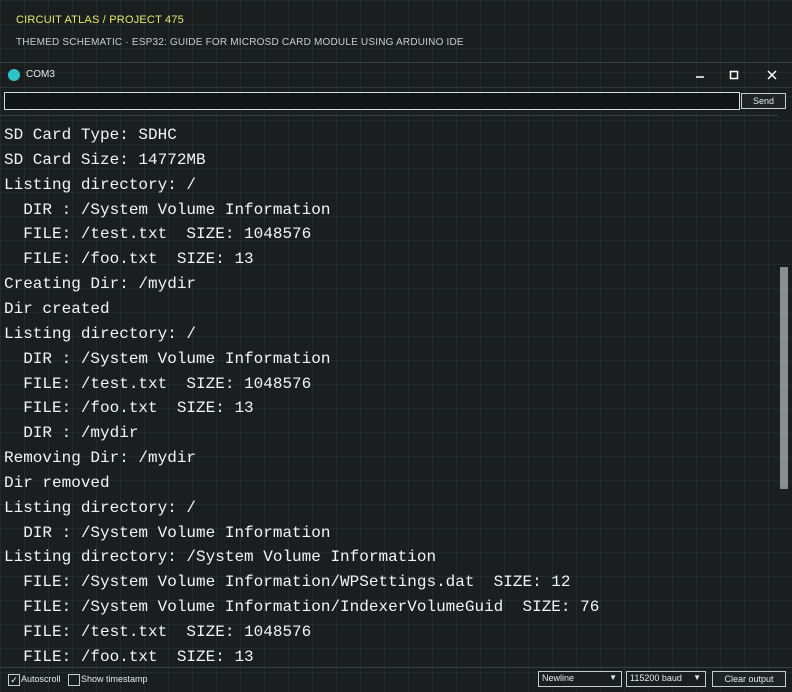  I want to click on line-ending-value: Newline, so click(558, 678).